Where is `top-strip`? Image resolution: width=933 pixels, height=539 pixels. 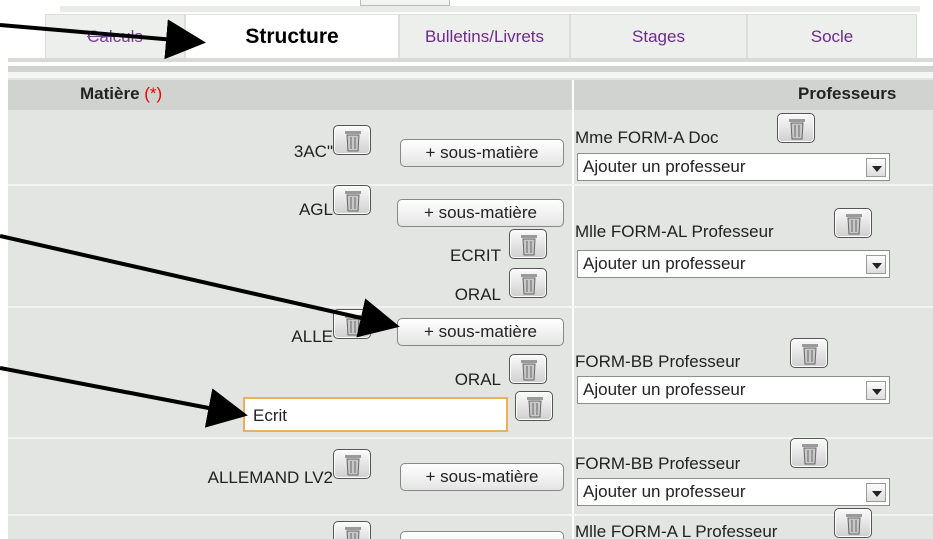 top-strip is located at coordinates (466, 6).